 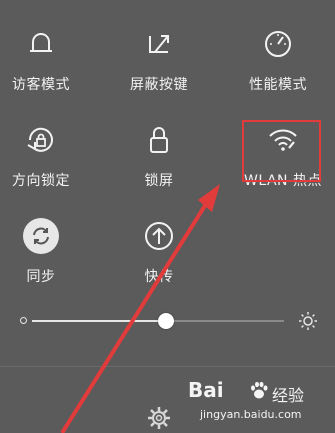 What do you see at coordinates (167, 366) in the screenshot?
I see `divider` at bounding box center [167, 366].